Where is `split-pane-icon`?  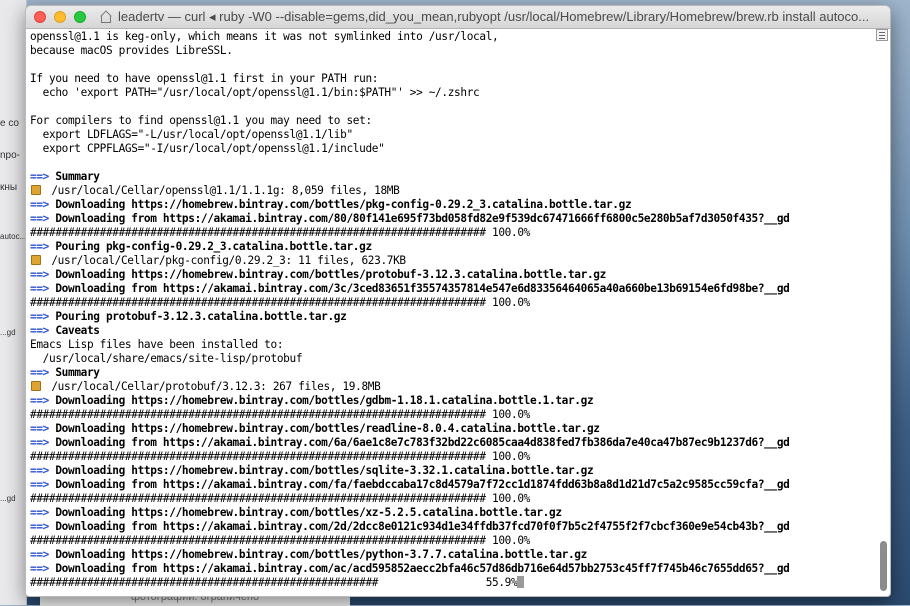
split-pane-icon is located at coordinates (882, 35).